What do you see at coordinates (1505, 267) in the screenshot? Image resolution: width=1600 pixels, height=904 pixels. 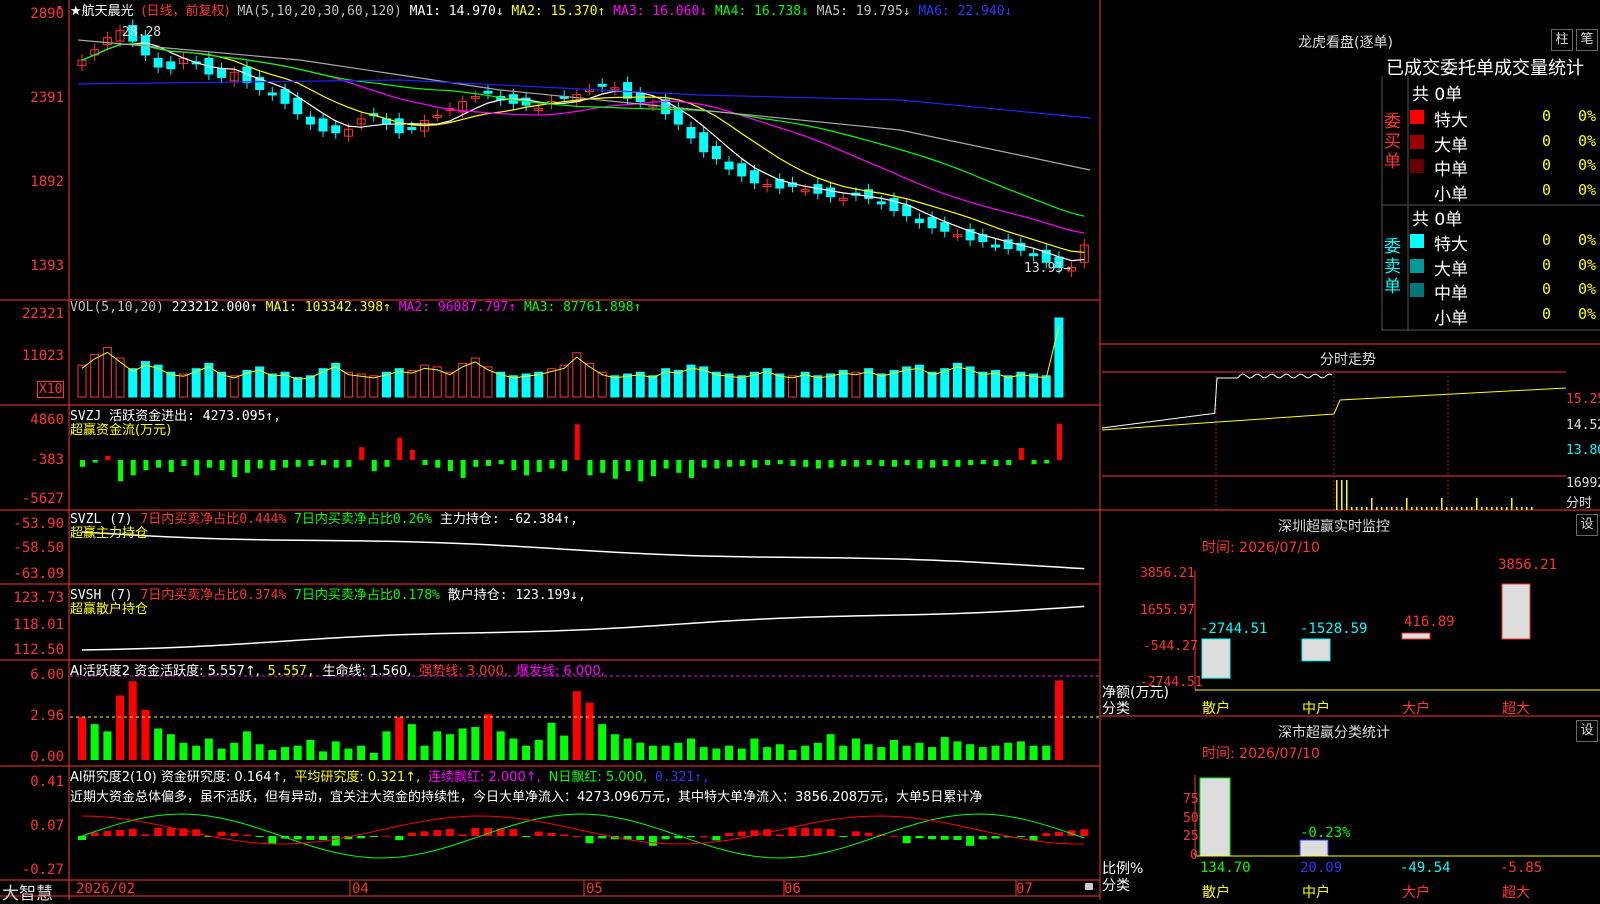 I see `sell-row-2: 大单 0 0%` at bounding box center [1505, 267].